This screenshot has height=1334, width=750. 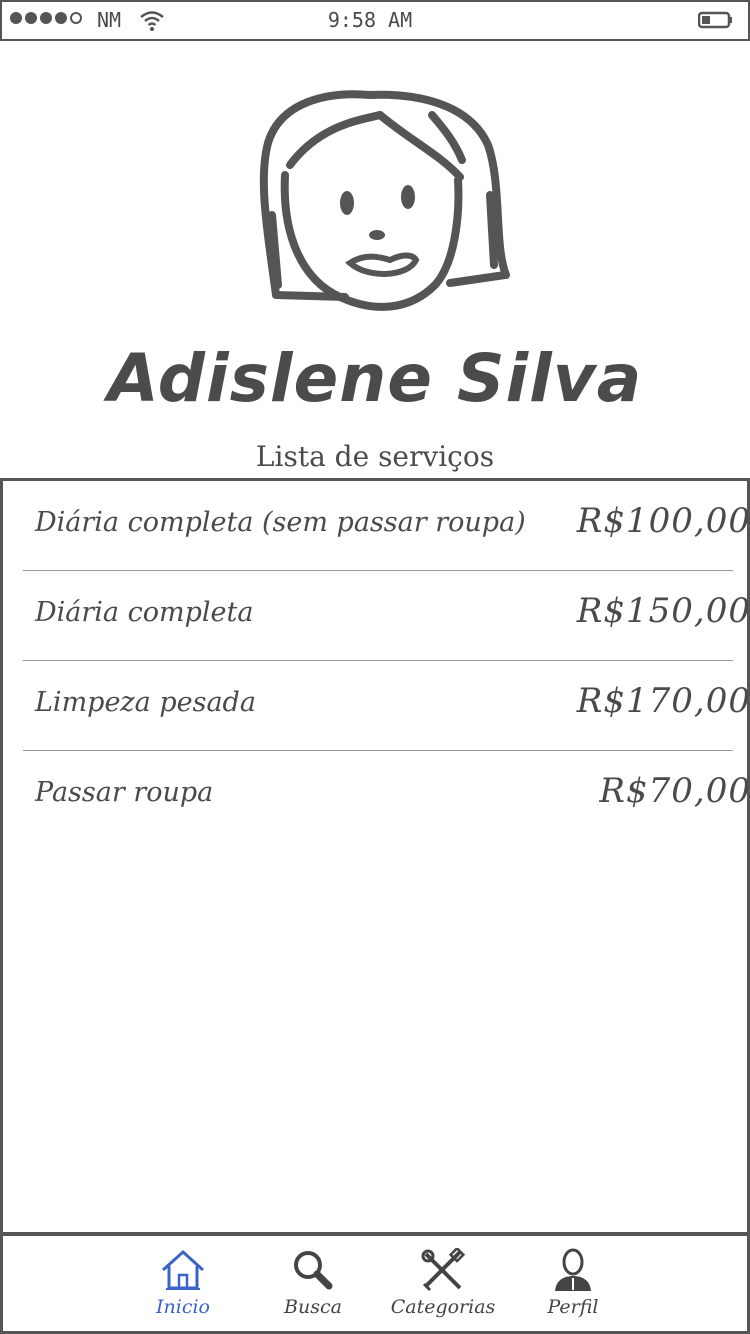 I want to click on service-name: Diária completa (sem passar roupa), so click(x=280, y=522).